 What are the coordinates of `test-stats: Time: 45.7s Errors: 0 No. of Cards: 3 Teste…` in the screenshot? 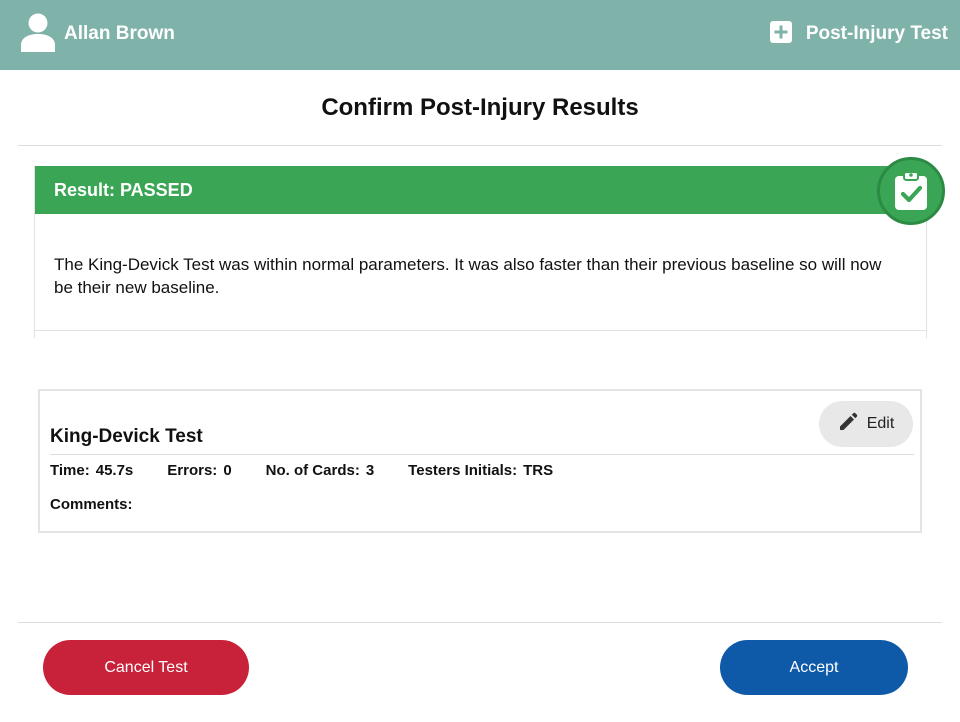 It's located at (318, 470).